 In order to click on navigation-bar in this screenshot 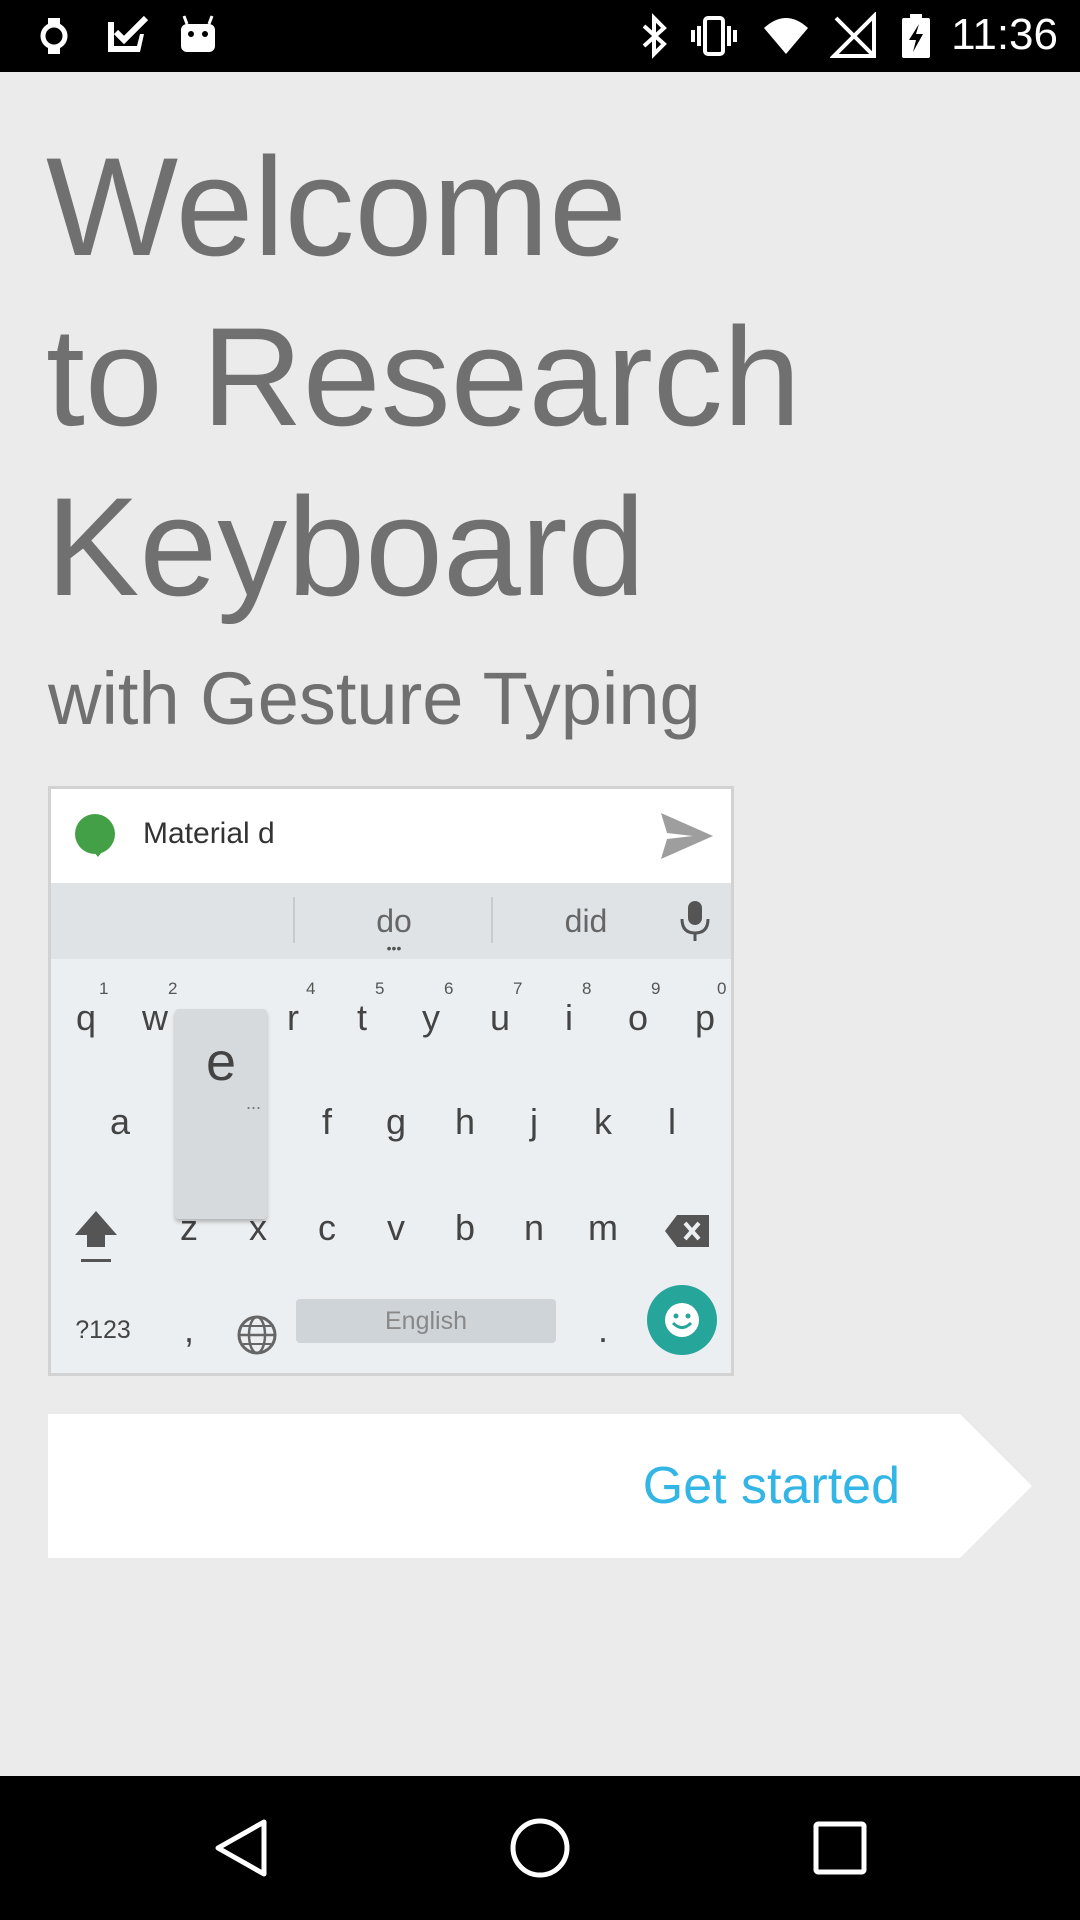, I will do `click(540, 1848)`.